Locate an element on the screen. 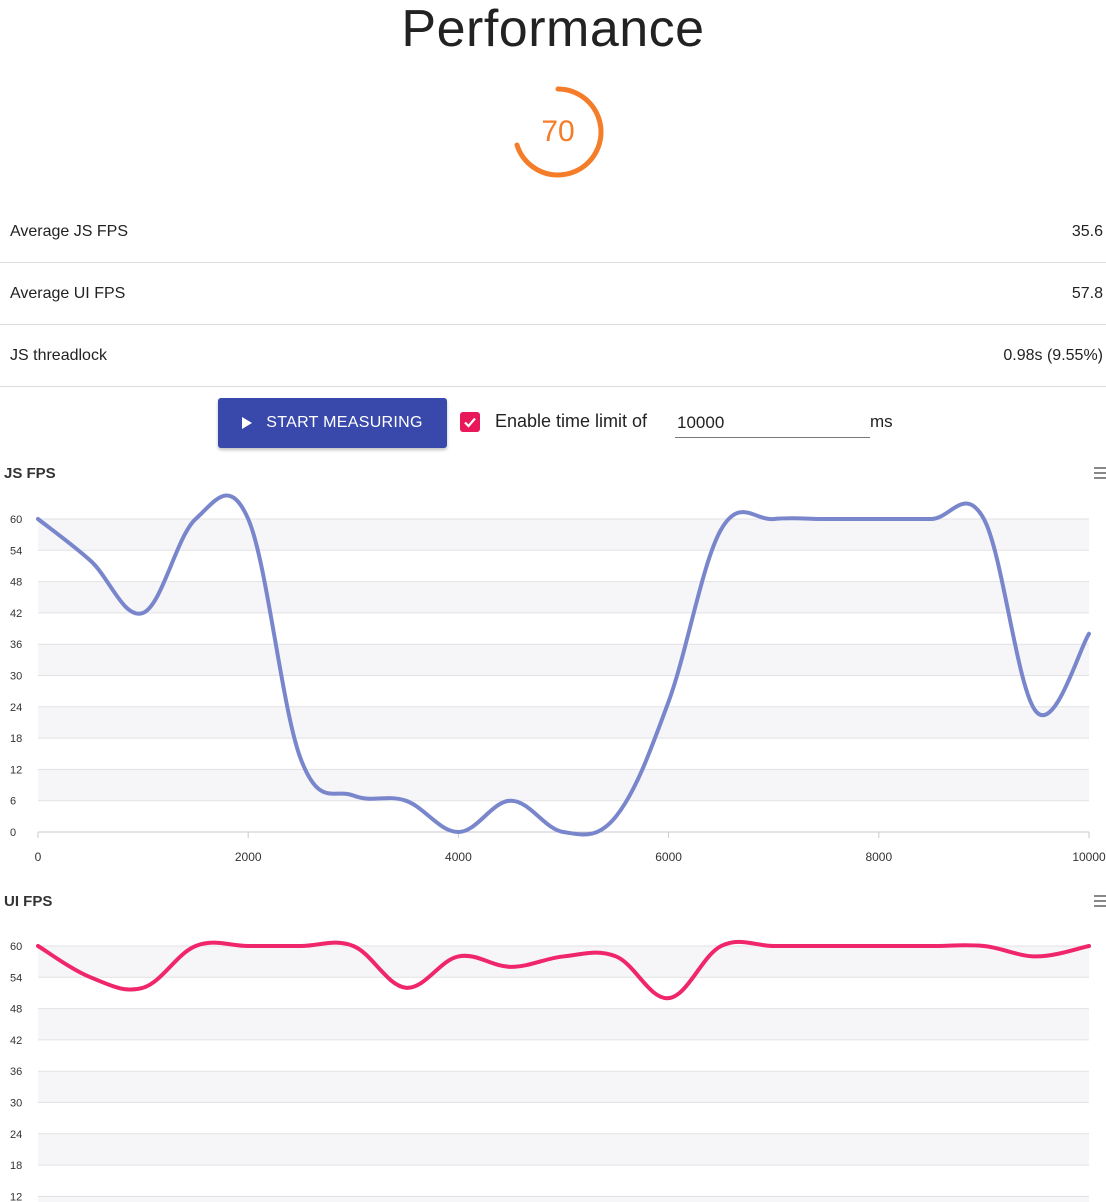  start-measuring-label: START MEASURING is located at coordinates (344, 422).